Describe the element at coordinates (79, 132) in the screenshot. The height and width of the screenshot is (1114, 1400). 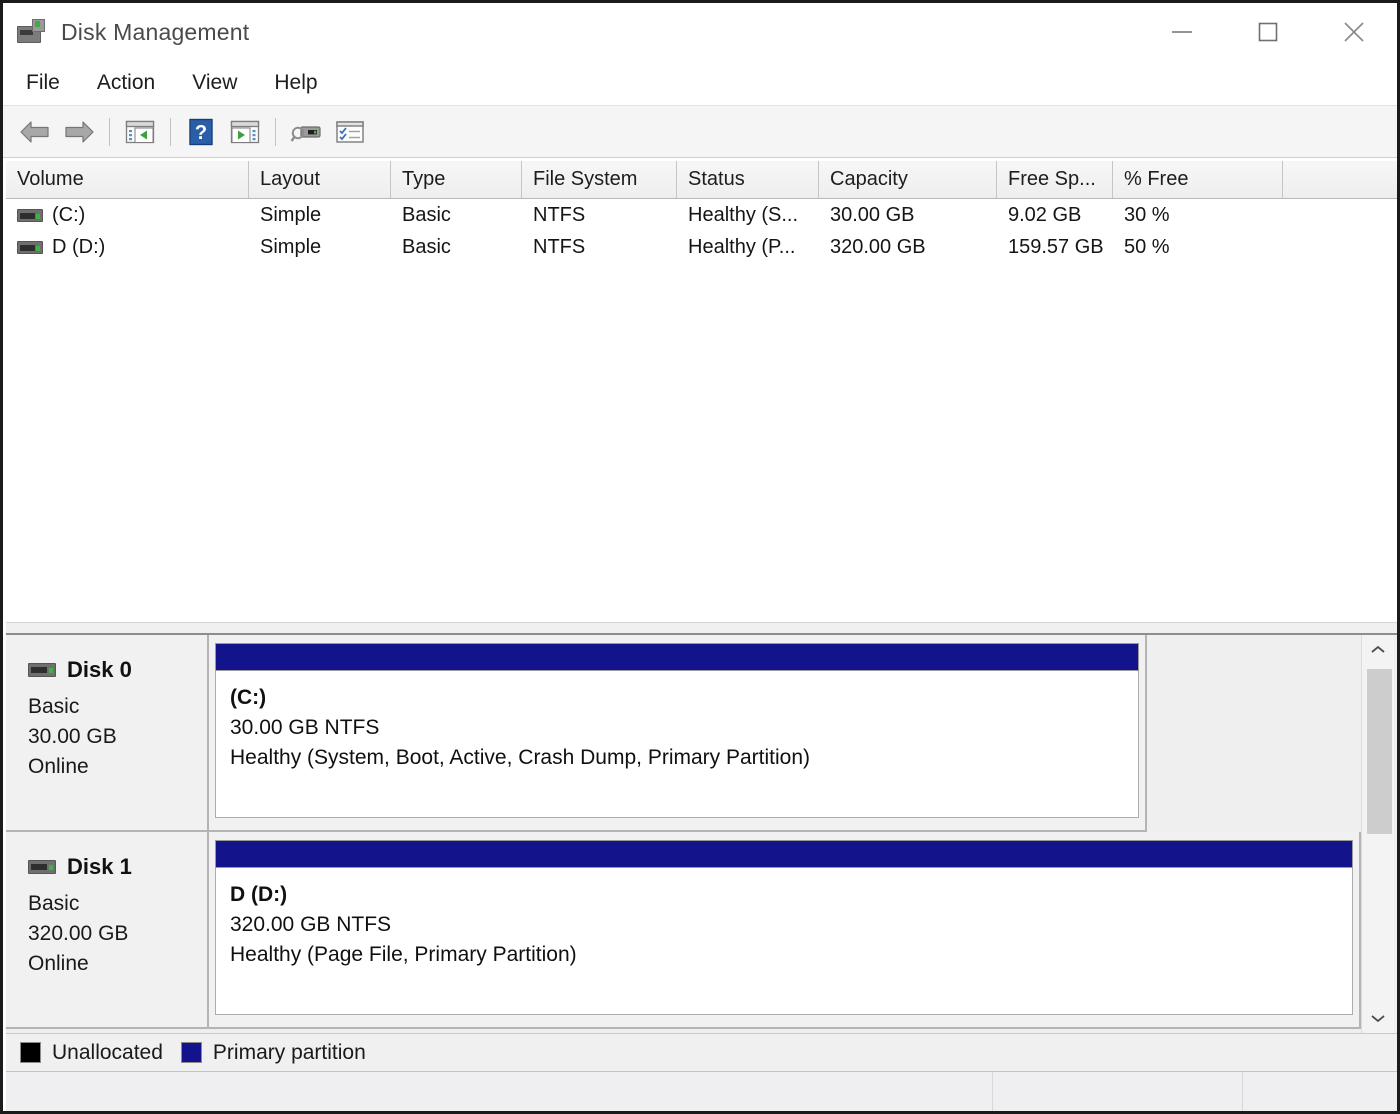
I see `forward-arrow-icon` at that location.